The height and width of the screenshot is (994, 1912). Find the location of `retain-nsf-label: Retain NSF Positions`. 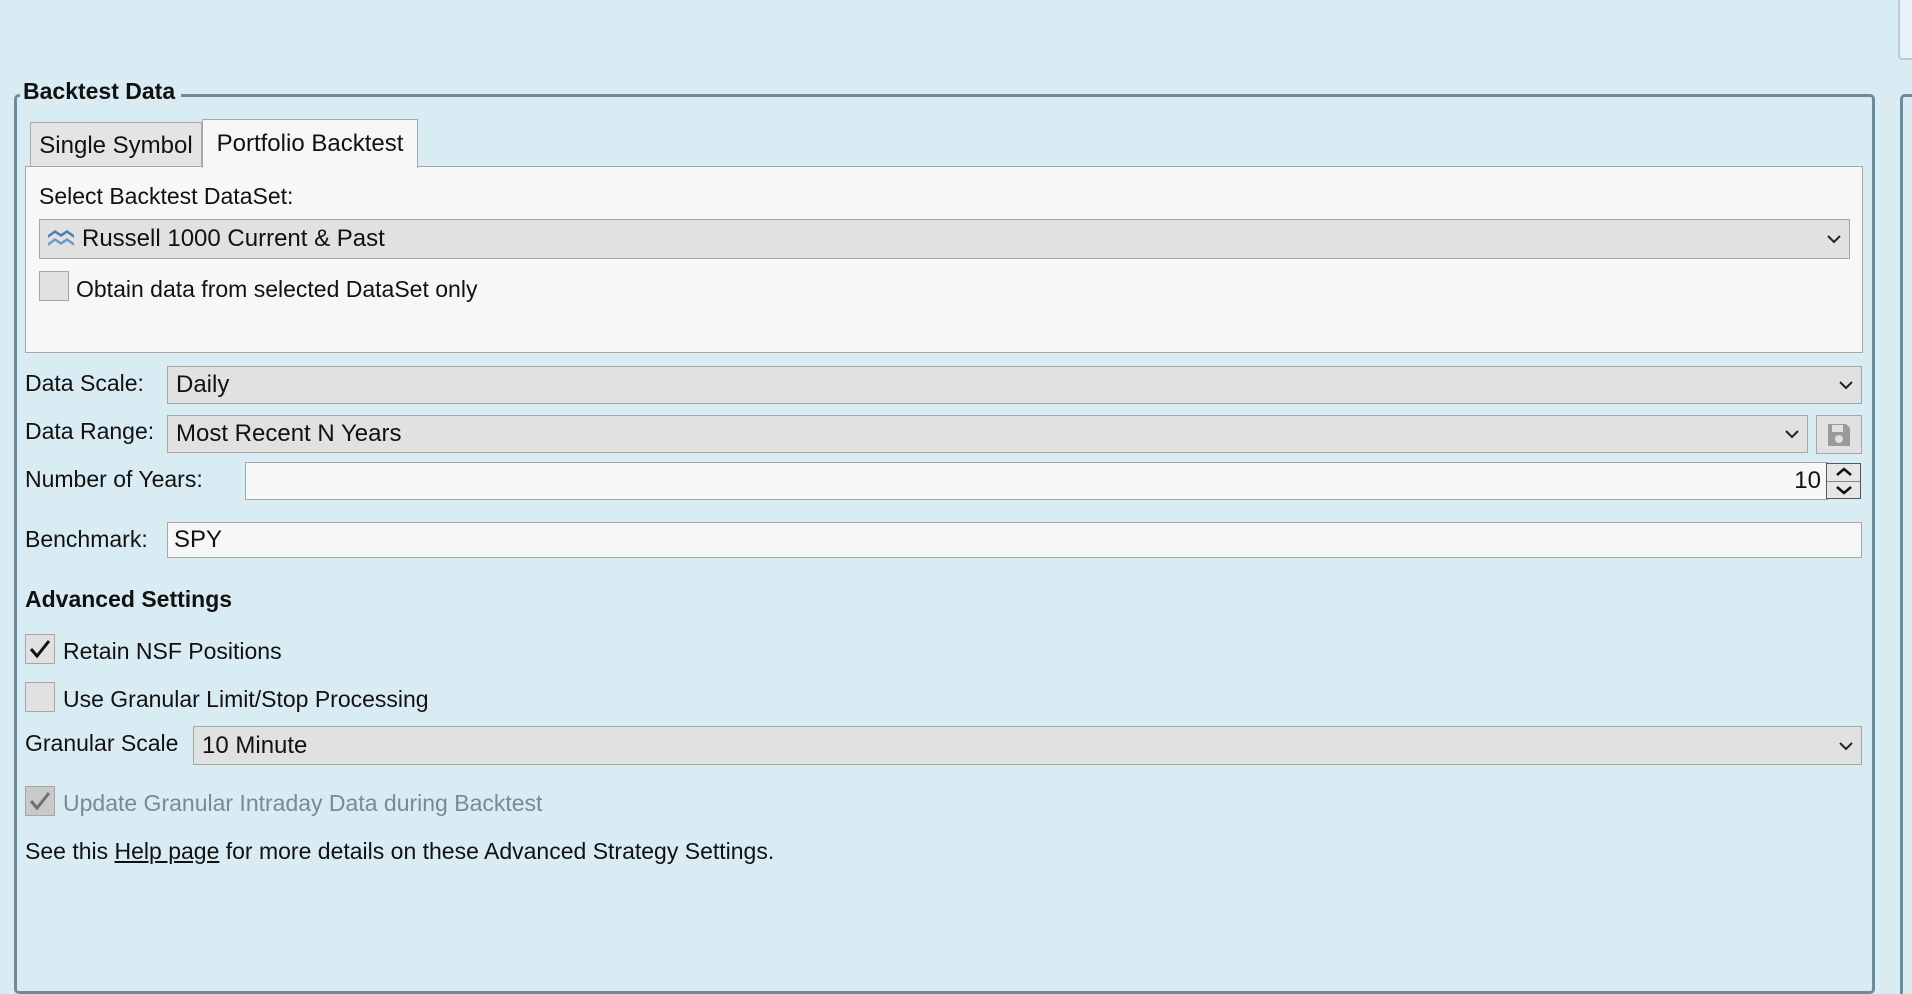

retain-nsf-label: Retain NSF Positions is located at coordinates (172, 651).